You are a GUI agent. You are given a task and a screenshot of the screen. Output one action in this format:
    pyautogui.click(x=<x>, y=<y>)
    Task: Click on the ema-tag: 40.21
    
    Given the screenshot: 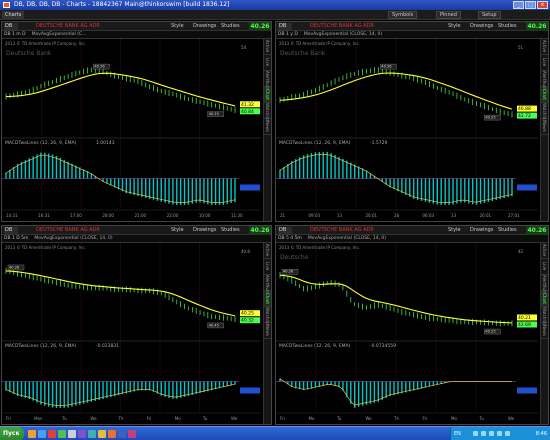 What is the action you would take?
    pyautogui.click(x=524, y=318)
    